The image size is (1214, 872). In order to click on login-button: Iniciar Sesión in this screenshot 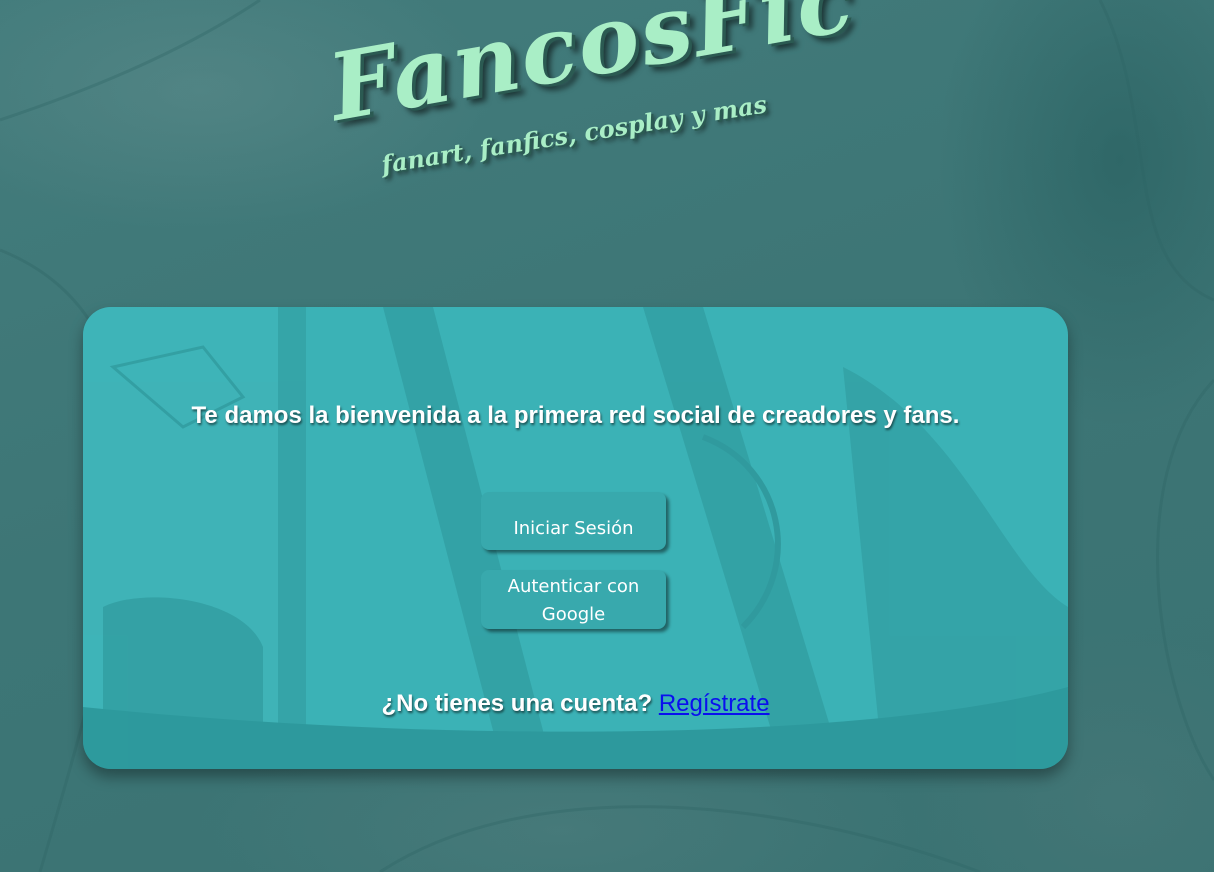, I will do `click(573, 521)`.